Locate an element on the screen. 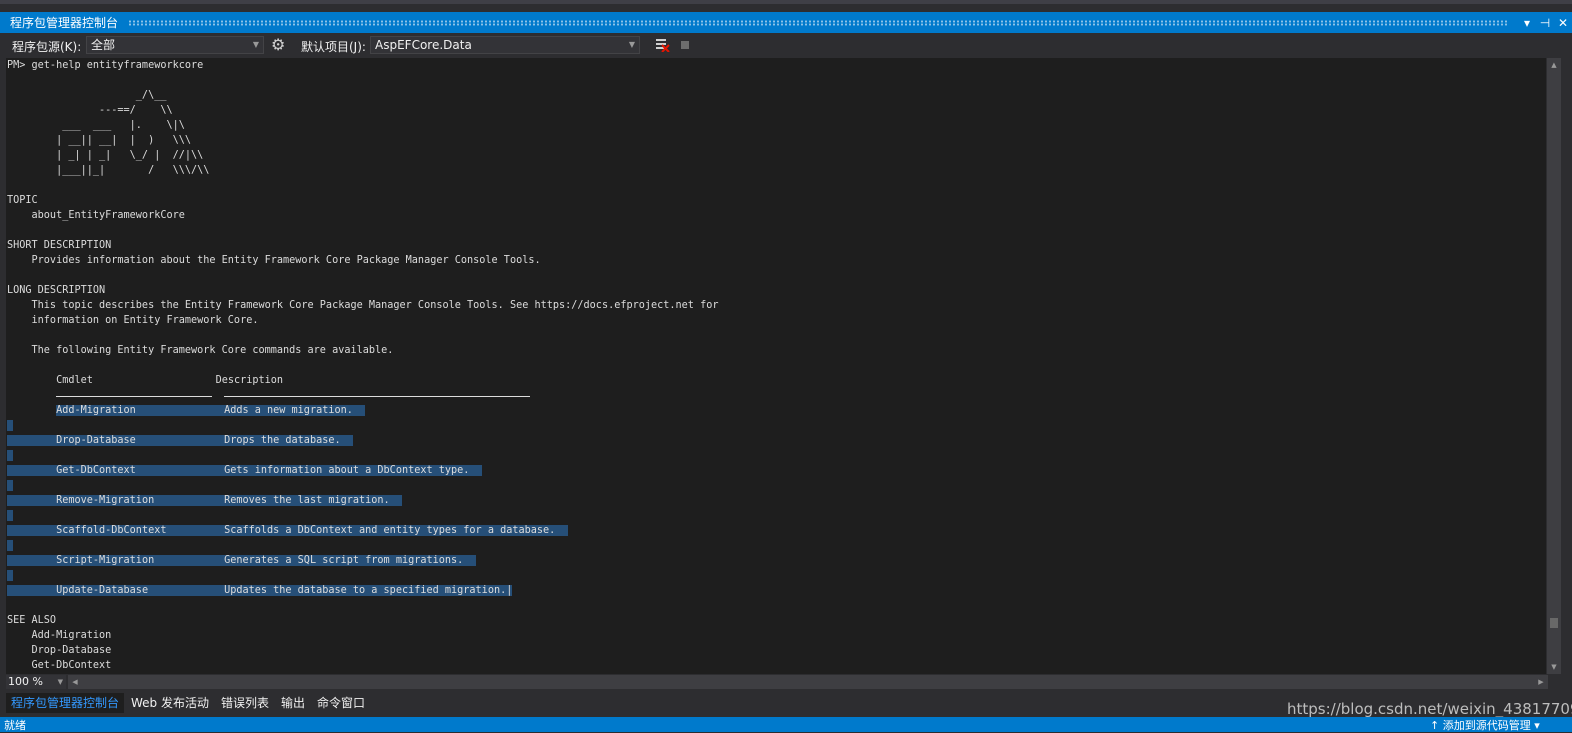  command-row: Add-Migration Adds a new migration. is located at coordinates (211, 410).